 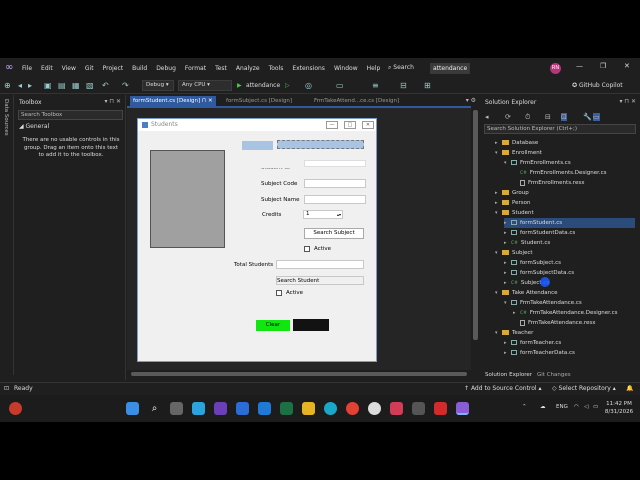 I want to click on solution-explorer-panel-buttons: ▾ ⊓ ✕, so click(x=627, y=101).